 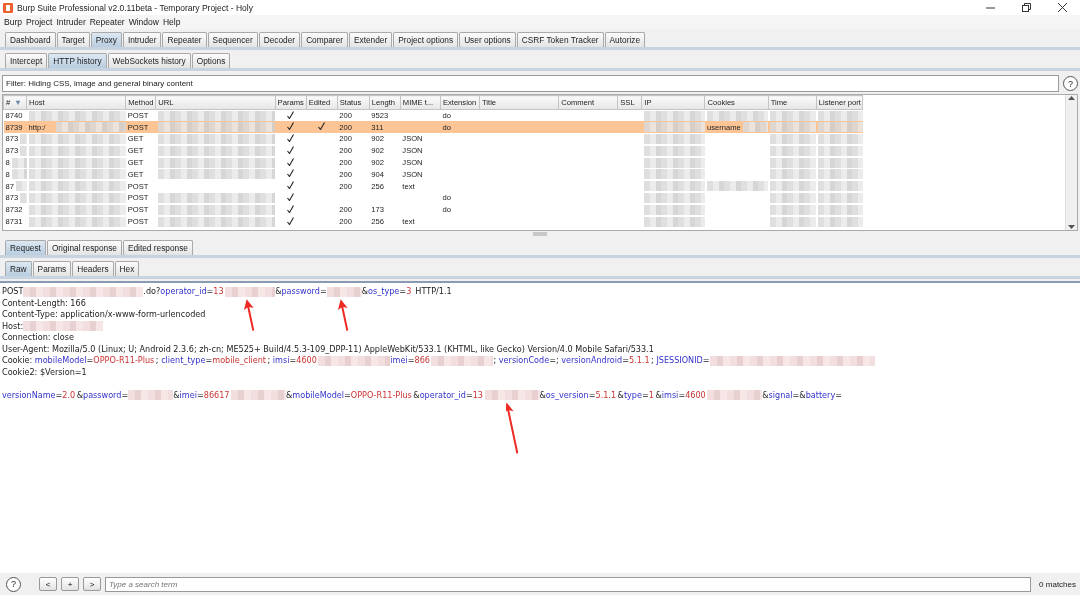 I want to click on scrollbar, so click(x=1071, y=162).